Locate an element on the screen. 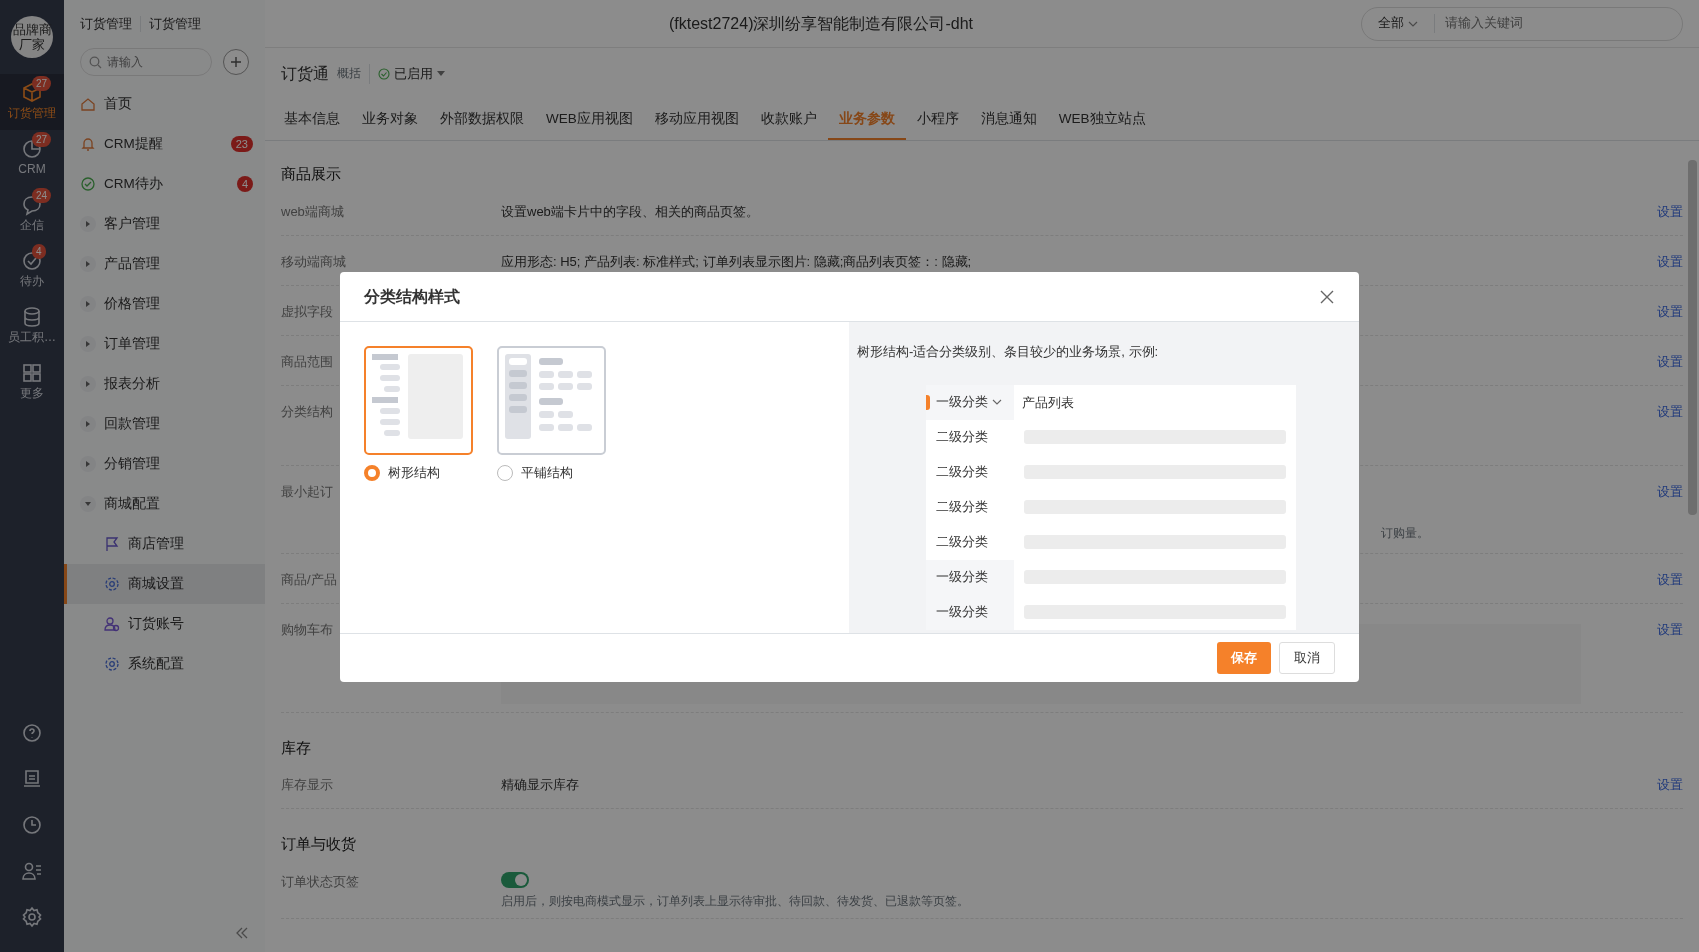 This screenshot has width=1699, height=952. plus-icon is located at coordinates (236, 62).